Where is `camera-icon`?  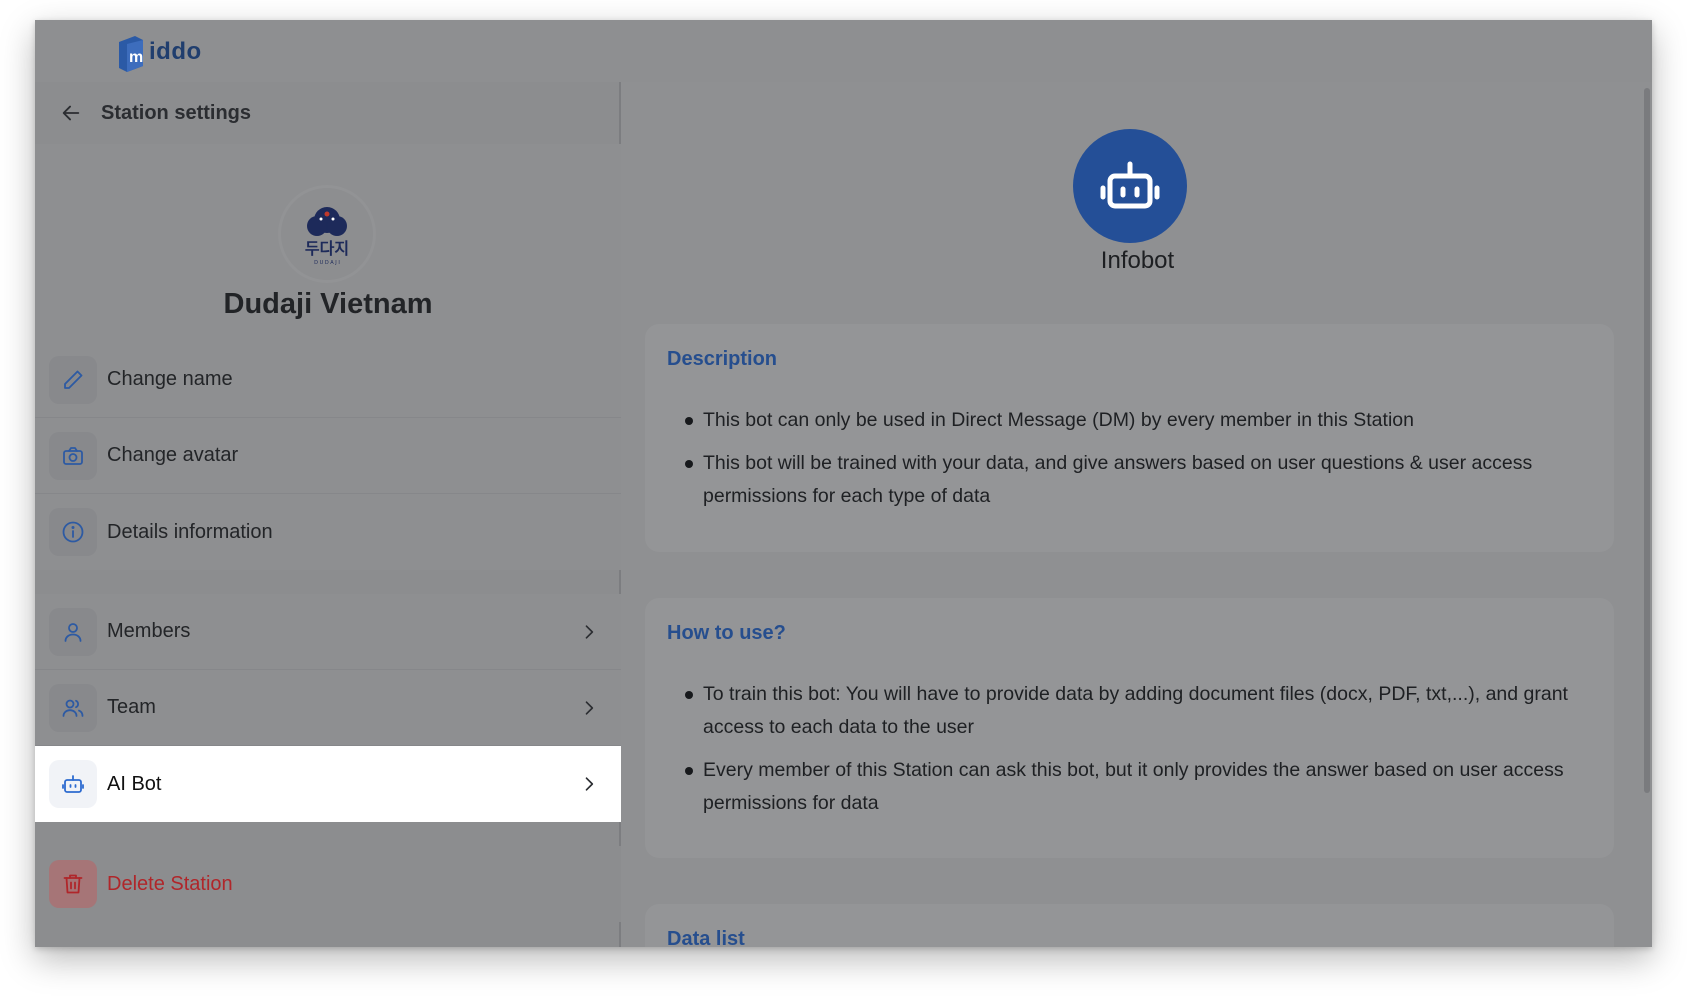 camera-icon is located at coordinates (73, 455).